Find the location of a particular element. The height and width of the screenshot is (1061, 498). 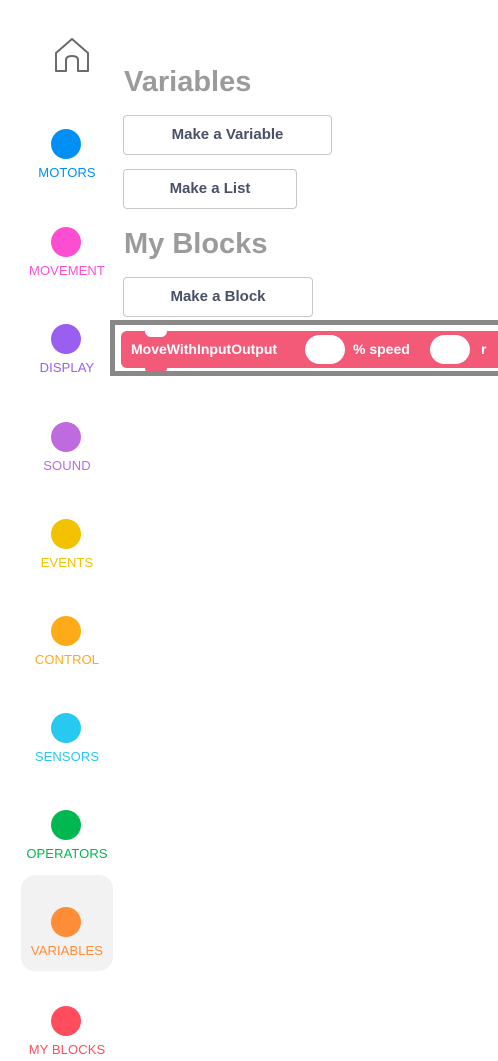

category-display: DISPLAY is located at coordinates (67, 340).